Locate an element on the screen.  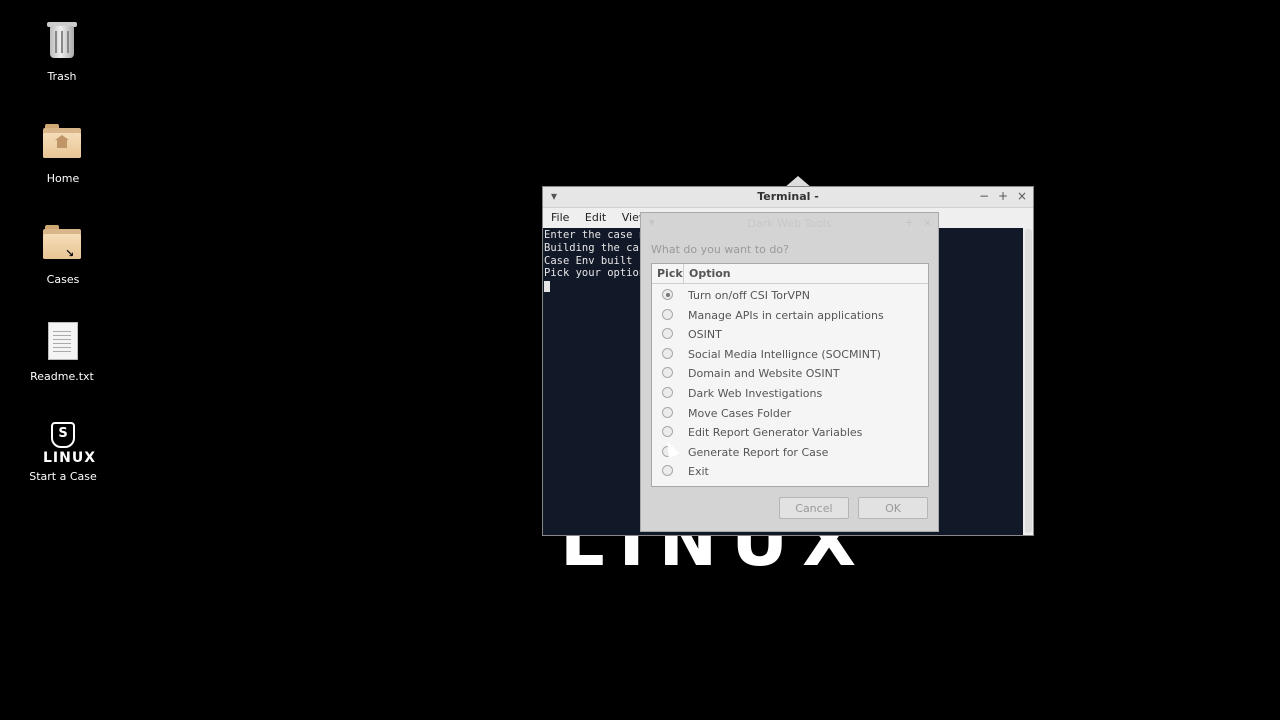
option-label: Edit Report Generator Variables is located at coordinates (775, 433).